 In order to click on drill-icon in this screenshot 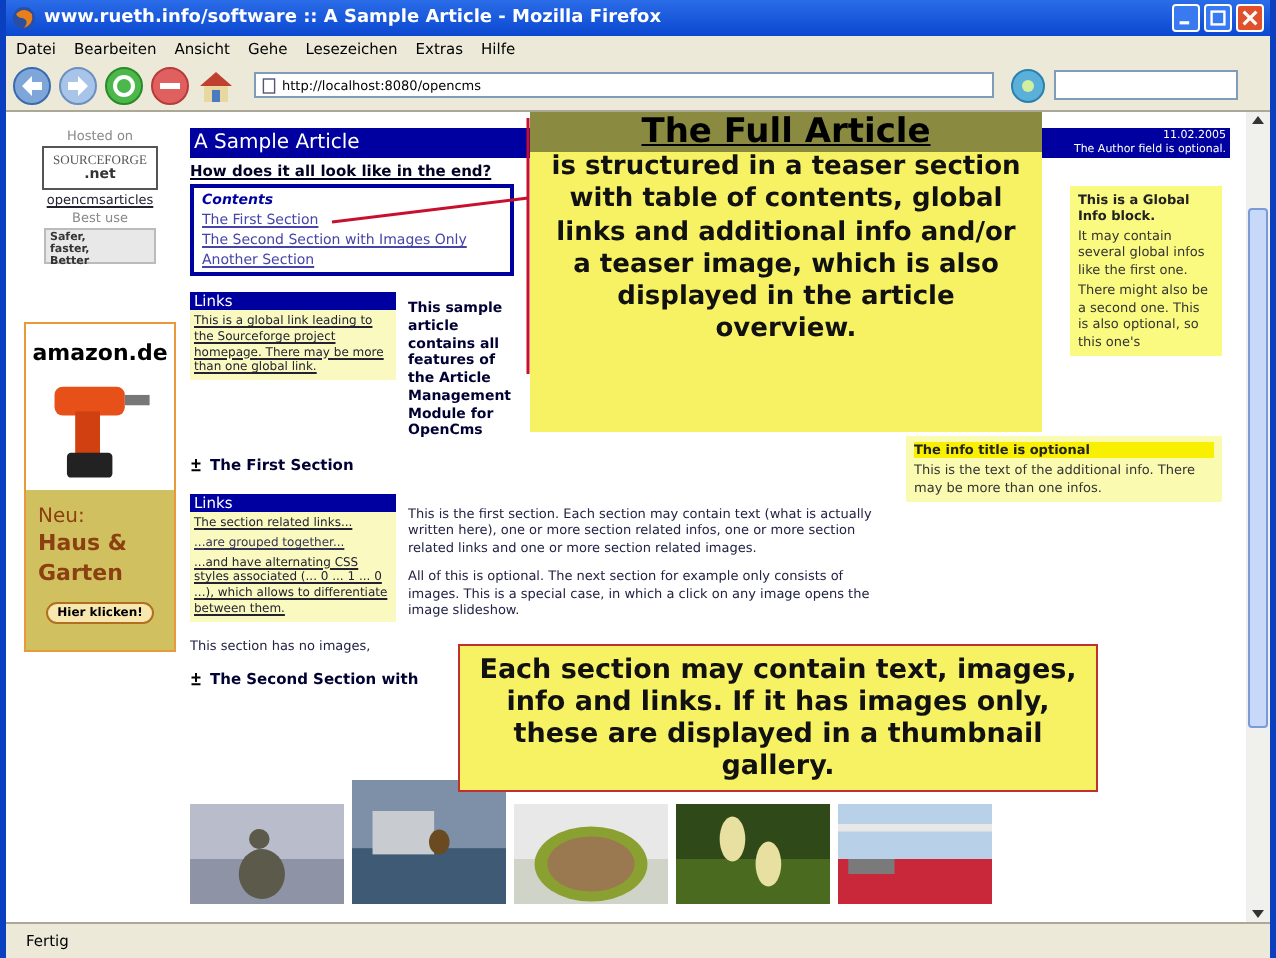, I will do `click(100, 428)`.